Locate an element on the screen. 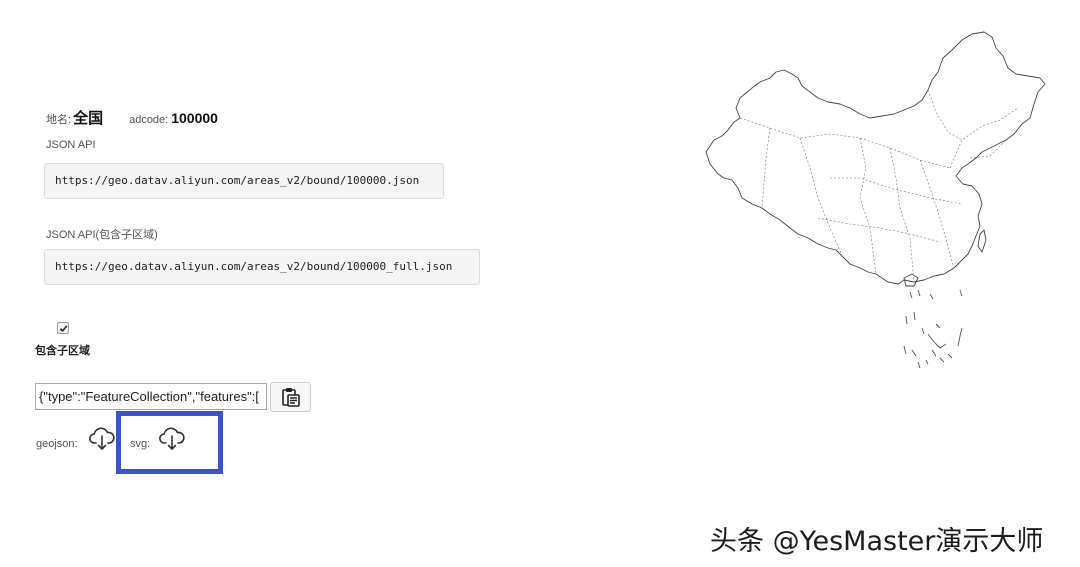  south-sea-islands is located at coordinates (933, 329).